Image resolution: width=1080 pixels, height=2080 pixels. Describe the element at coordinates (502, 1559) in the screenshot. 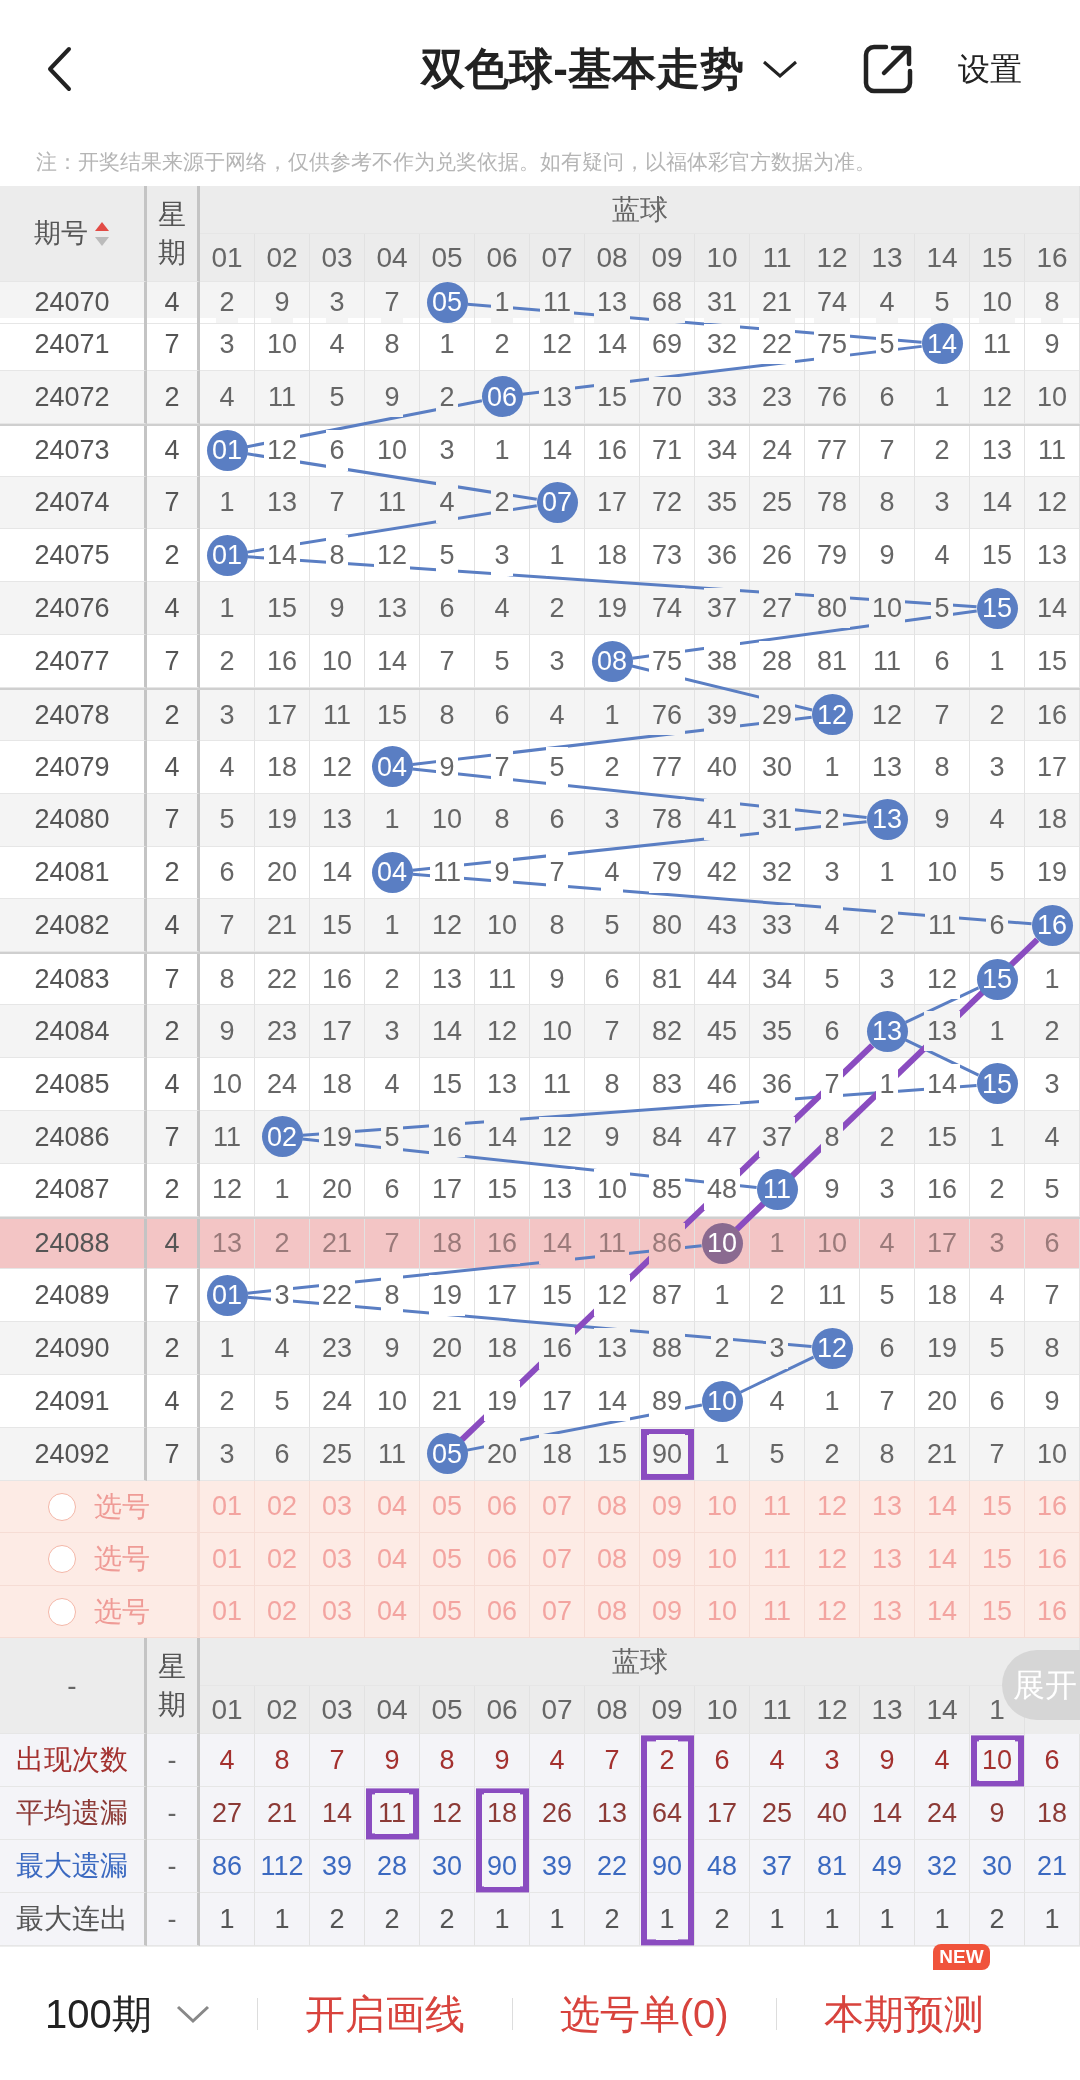

I see `number-option: 06` at that location.